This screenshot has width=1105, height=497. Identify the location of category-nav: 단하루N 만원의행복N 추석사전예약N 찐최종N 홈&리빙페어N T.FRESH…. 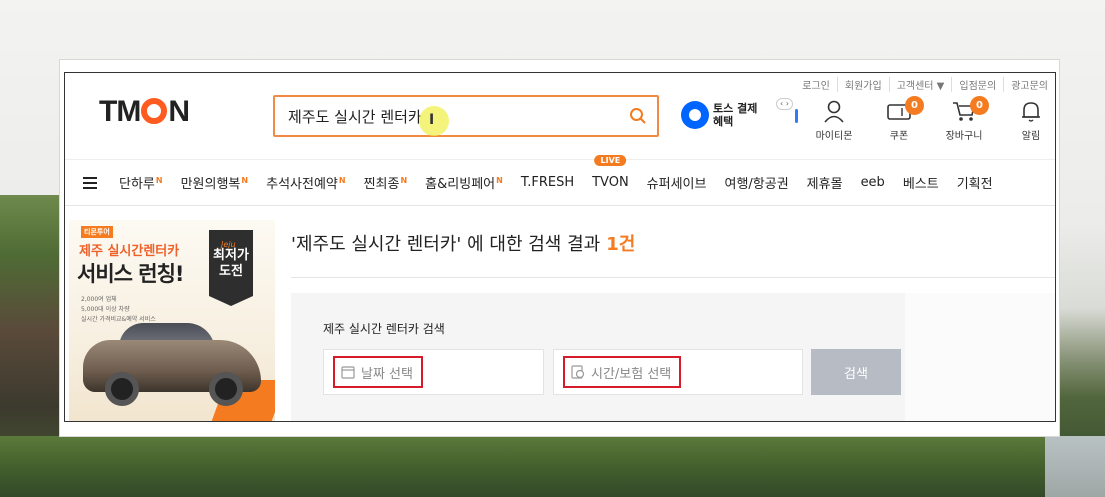
(560, 180).